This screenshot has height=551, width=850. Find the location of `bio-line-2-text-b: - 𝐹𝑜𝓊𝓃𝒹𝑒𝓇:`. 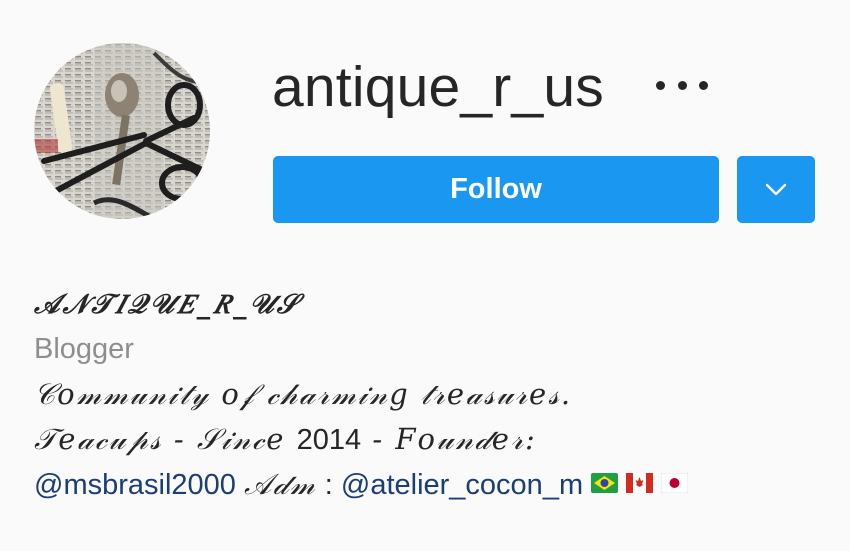

bio-line-2-text-b: - 𝐹𝑜𝓊𝓃𝒹𝑒𝓇: is located at coordinates (454, 439).